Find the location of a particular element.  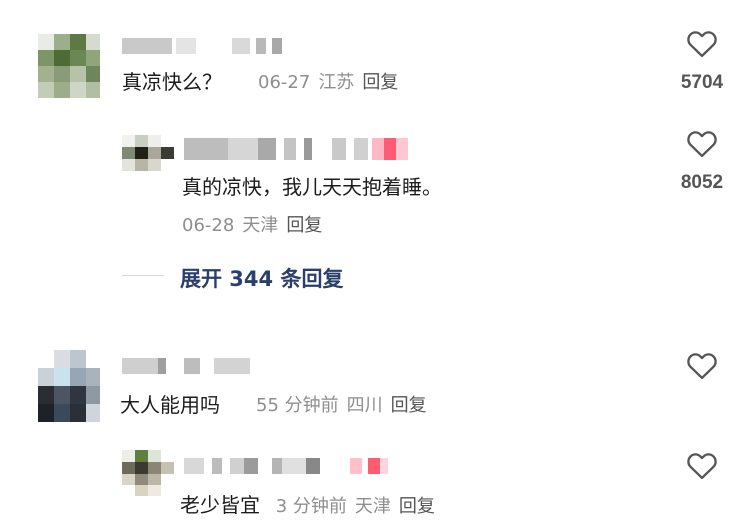

reply-meta: 06-28 天津 回复 is located at coordinates (252, 226).